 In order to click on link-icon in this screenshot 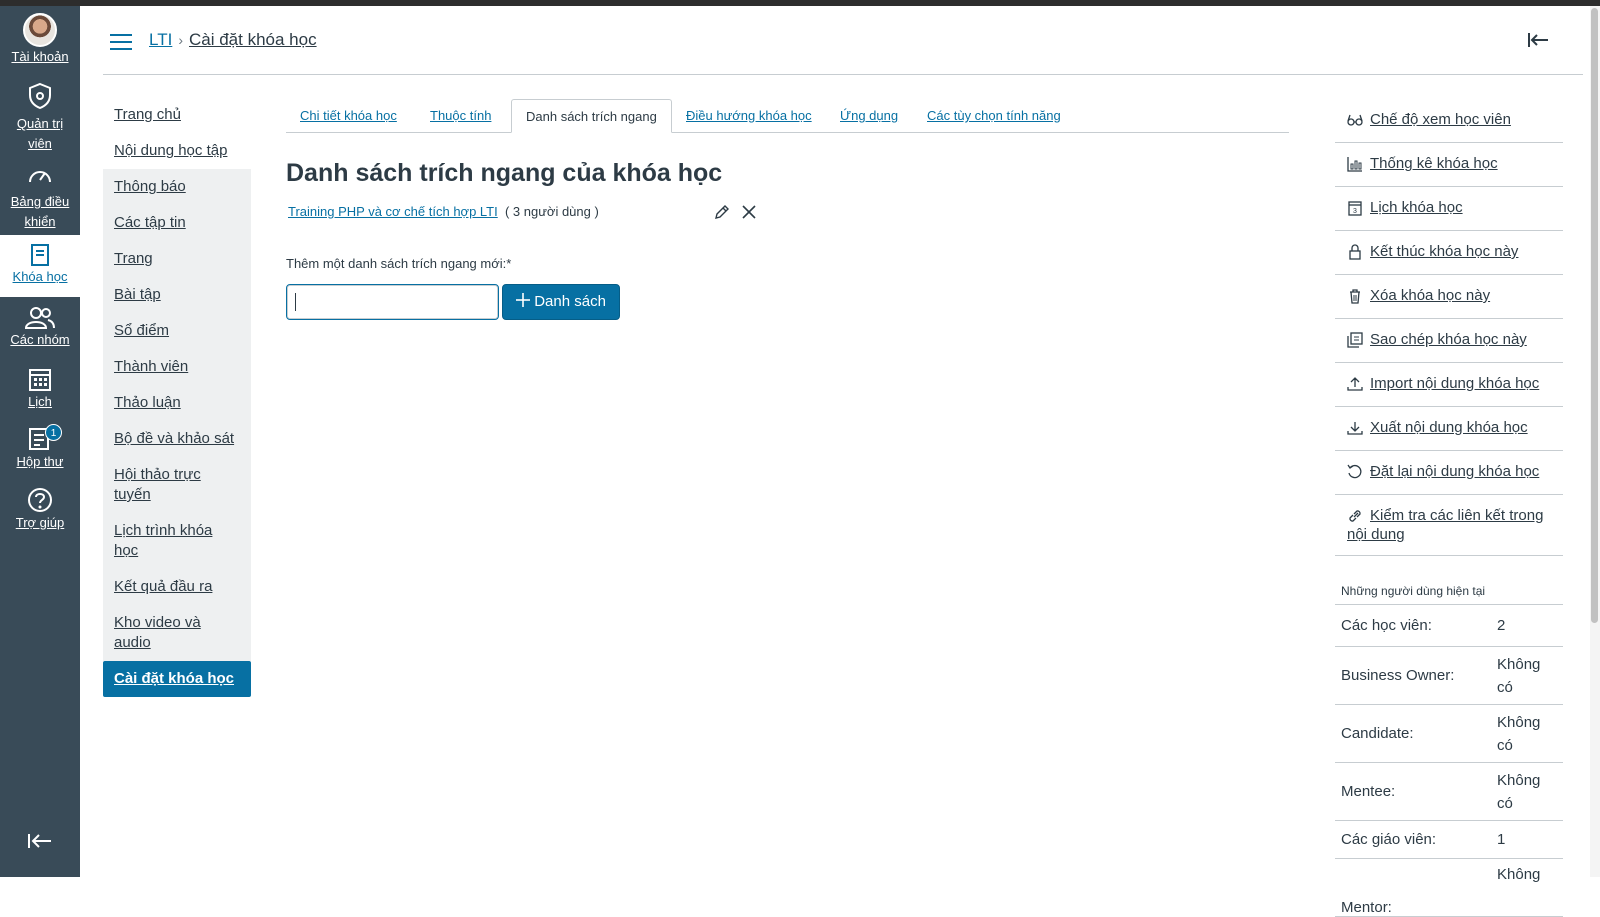, I will do `click(1355, 516)`.